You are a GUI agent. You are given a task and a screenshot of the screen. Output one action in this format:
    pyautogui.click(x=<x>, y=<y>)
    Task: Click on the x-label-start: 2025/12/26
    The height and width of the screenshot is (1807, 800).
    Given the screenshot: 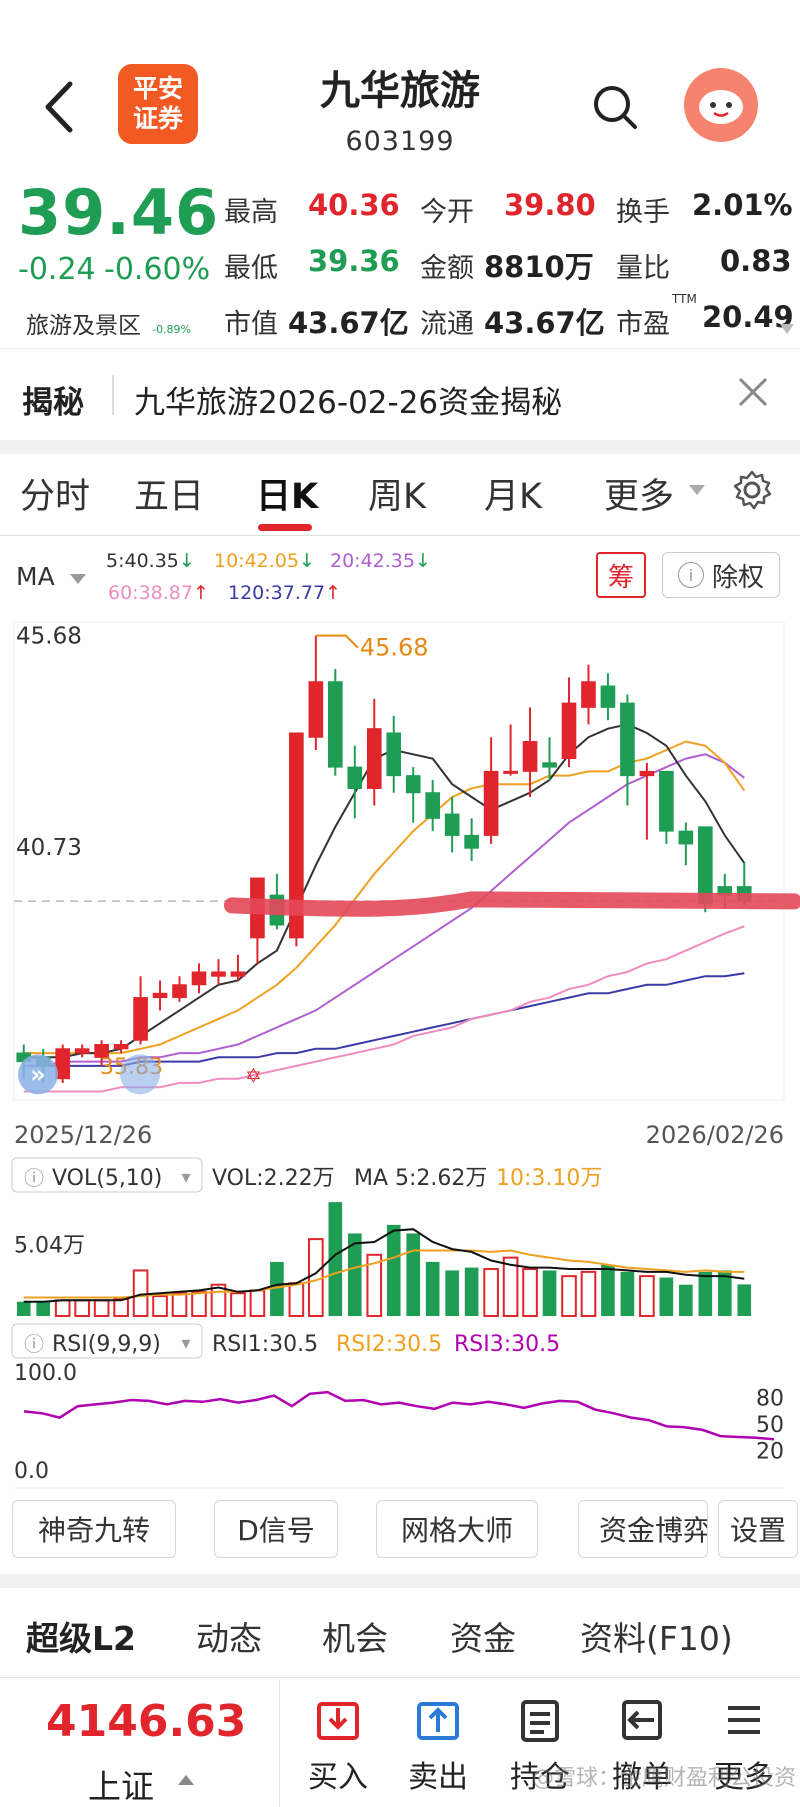 What is the action you would take?
    pyautogui.click(x=83, y=1135)
    